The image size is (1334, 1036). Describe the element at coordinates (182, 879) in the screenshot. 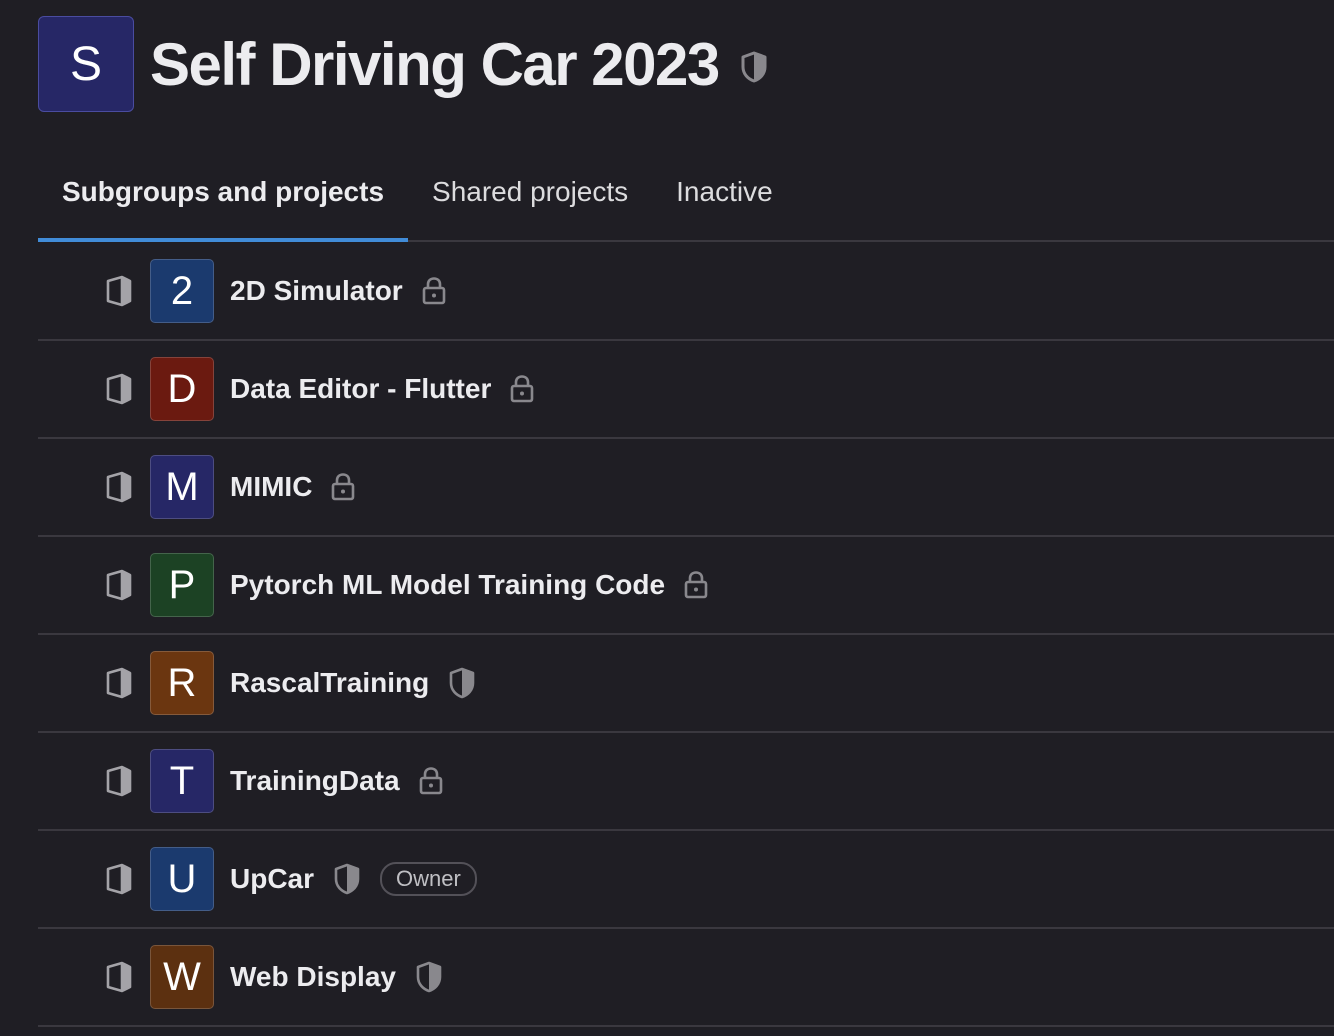

I see `project-avatar: U` at that location.